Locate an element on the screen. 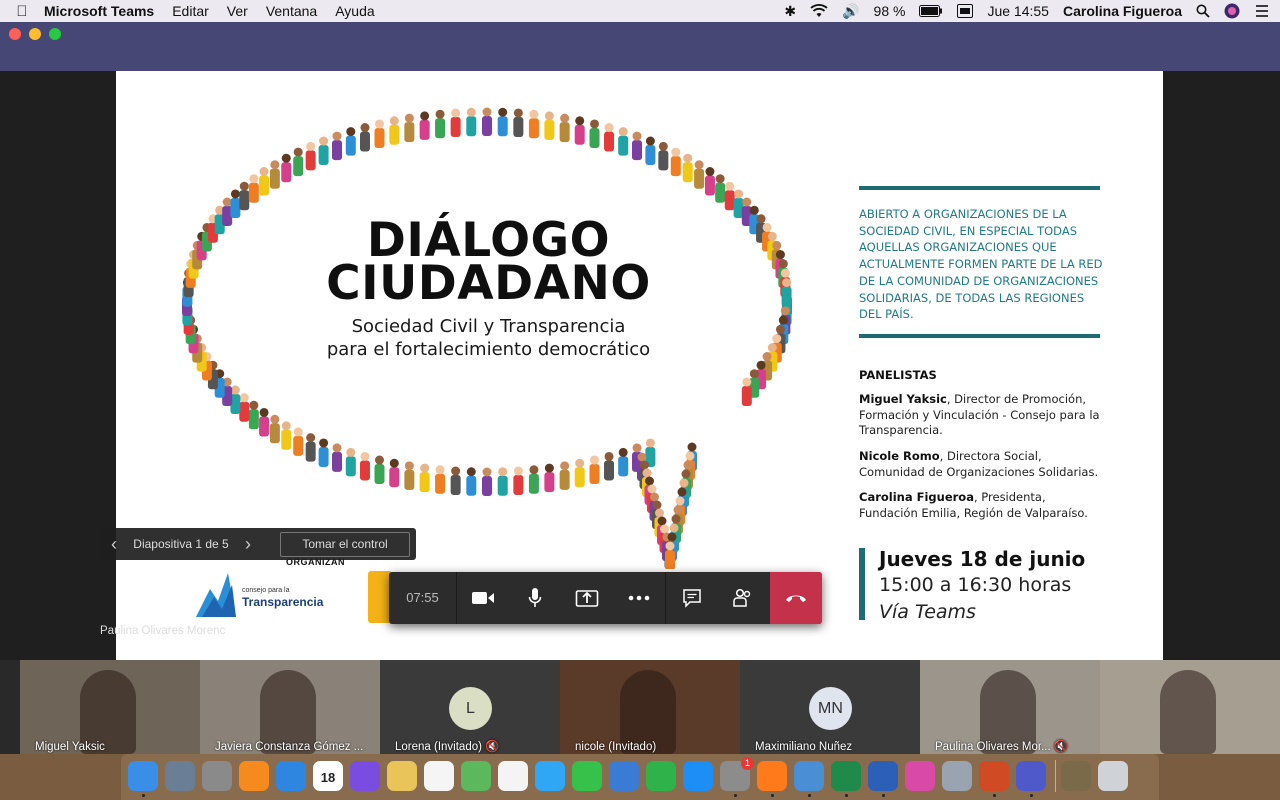 The width and height of the screenshot is (1280, 800). participants-icon is located at coordinates (742, 597).